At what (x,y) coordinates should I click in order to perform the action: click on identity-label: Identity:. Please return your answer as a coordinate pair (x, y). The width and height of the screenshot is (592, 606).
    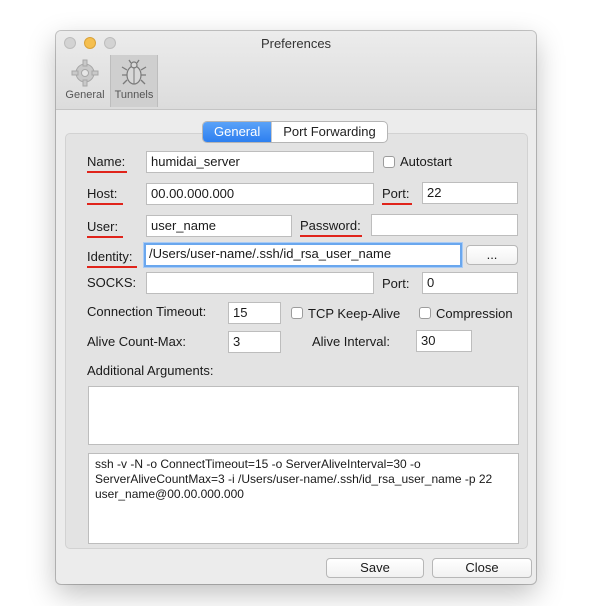
    Looking at the image, I should click on (110, 256).